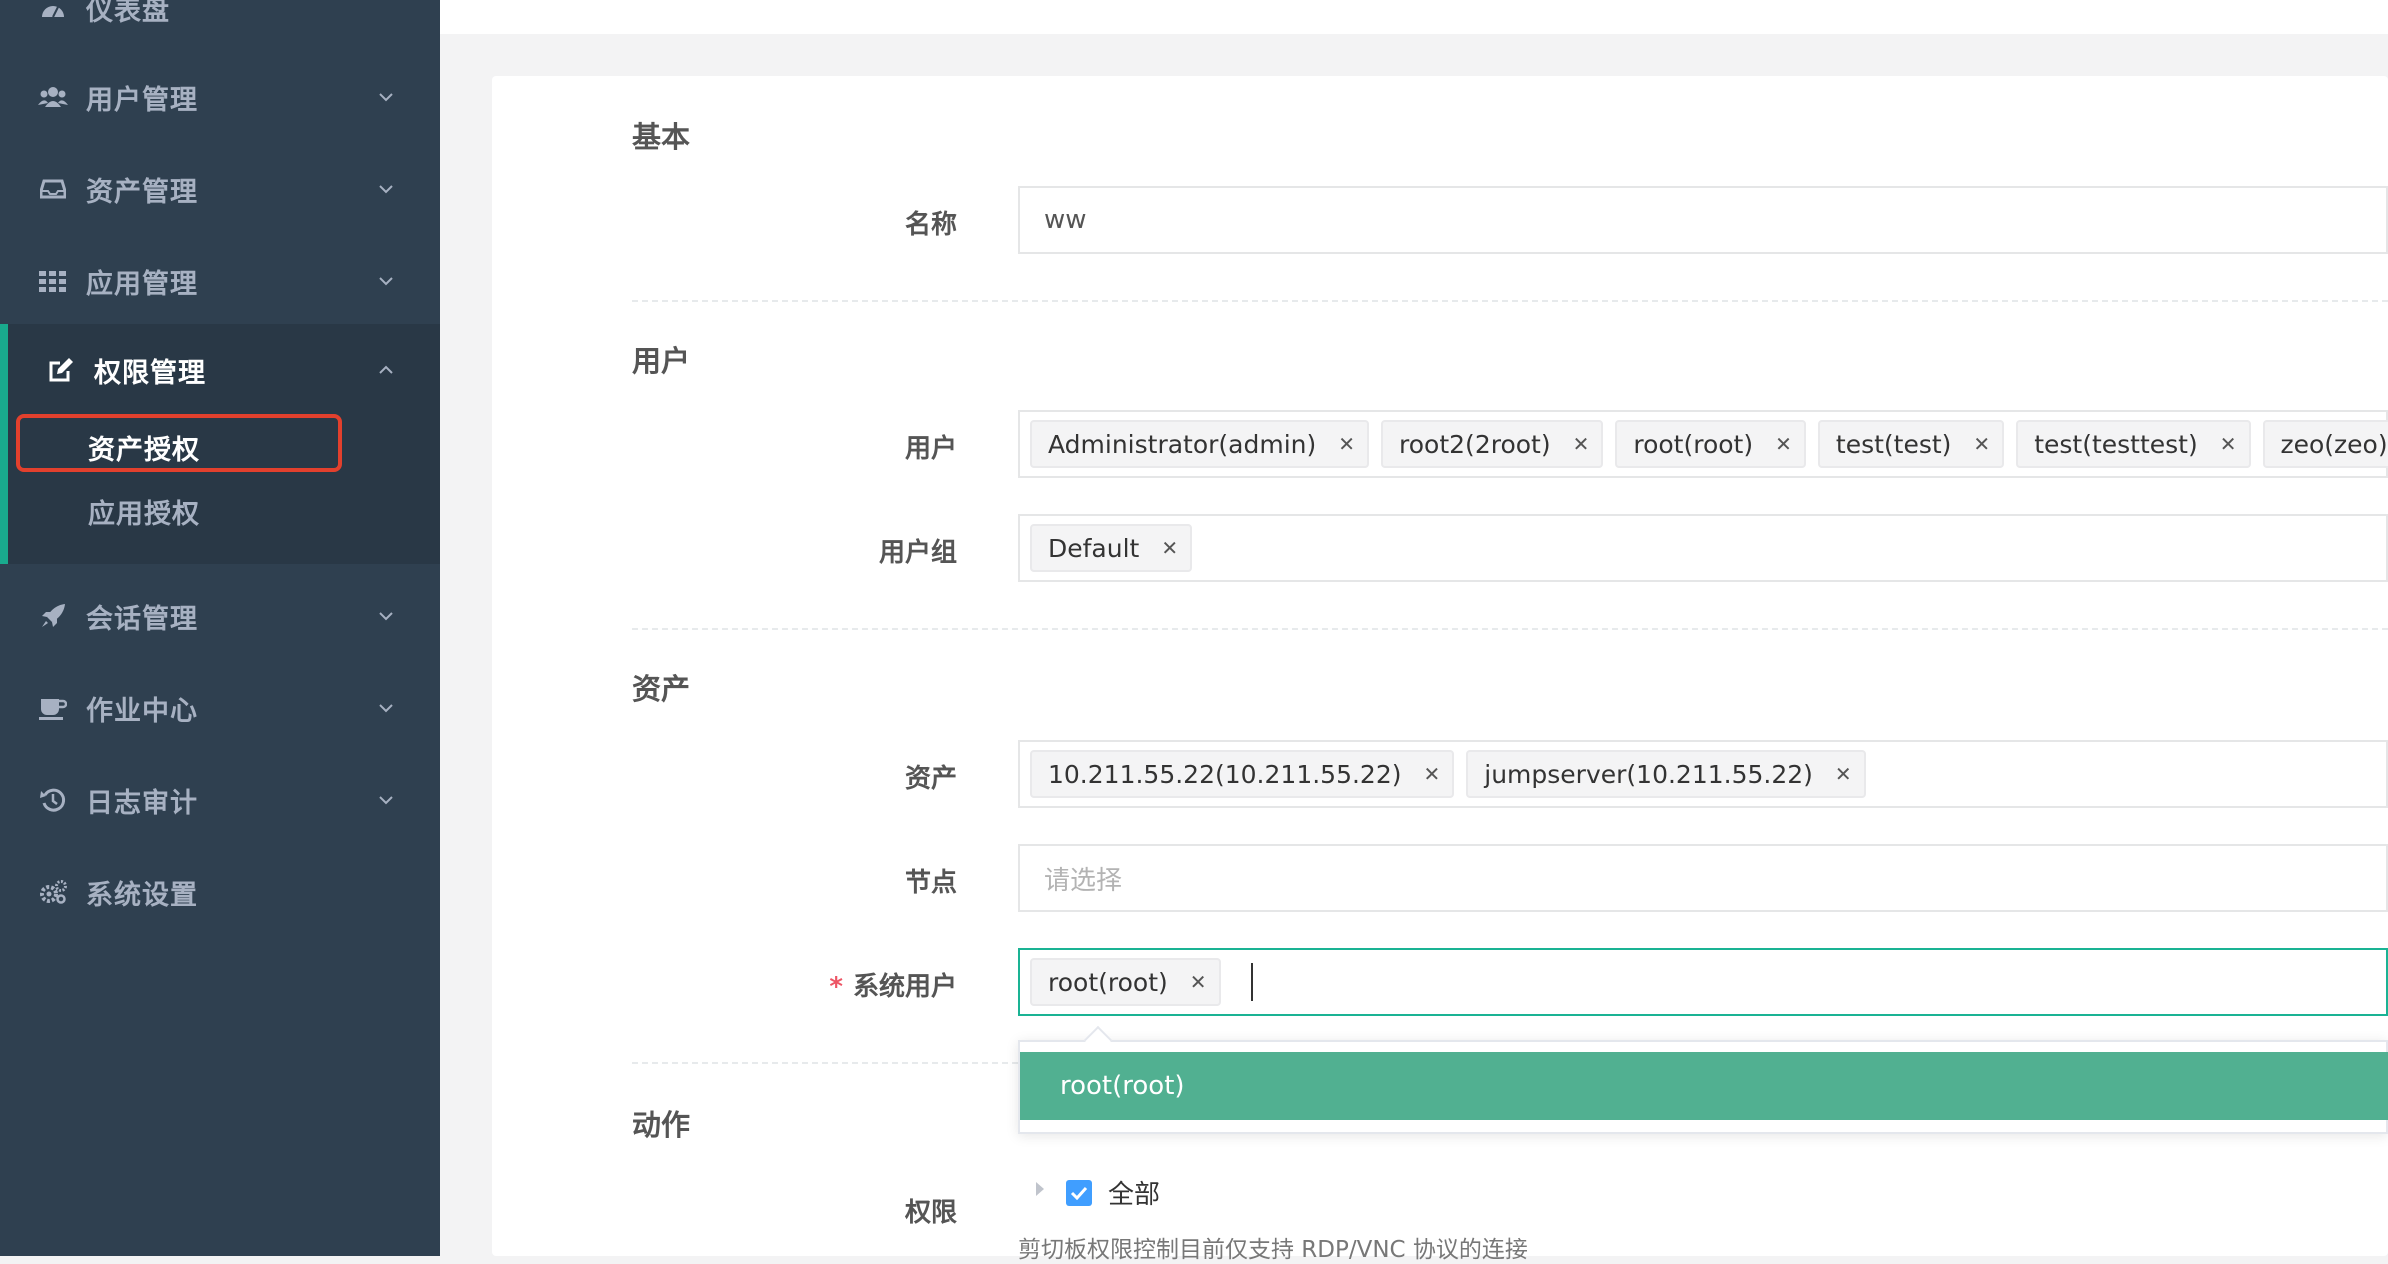 The height and width of the screenshot is (1264, 2388). Describe the element at coordinates (661, 359) in the screenshot. I see `section-title-user: 用户` at that location.